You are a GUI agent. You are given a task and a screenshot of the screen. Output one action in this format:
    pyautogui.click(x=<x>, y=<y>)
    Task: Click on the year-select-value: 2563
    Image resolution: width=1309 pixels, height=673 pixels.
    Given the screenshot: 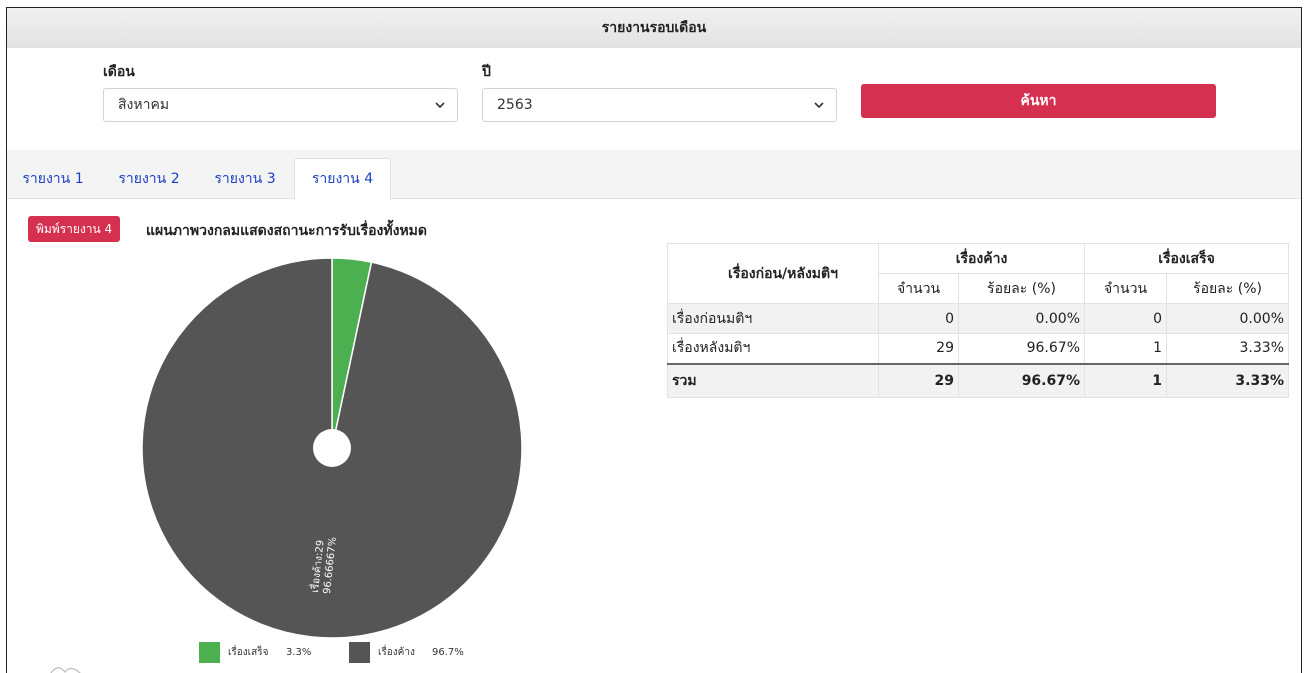 What is the action you would take?
    pyautogui.click(x=515, y=105)
    